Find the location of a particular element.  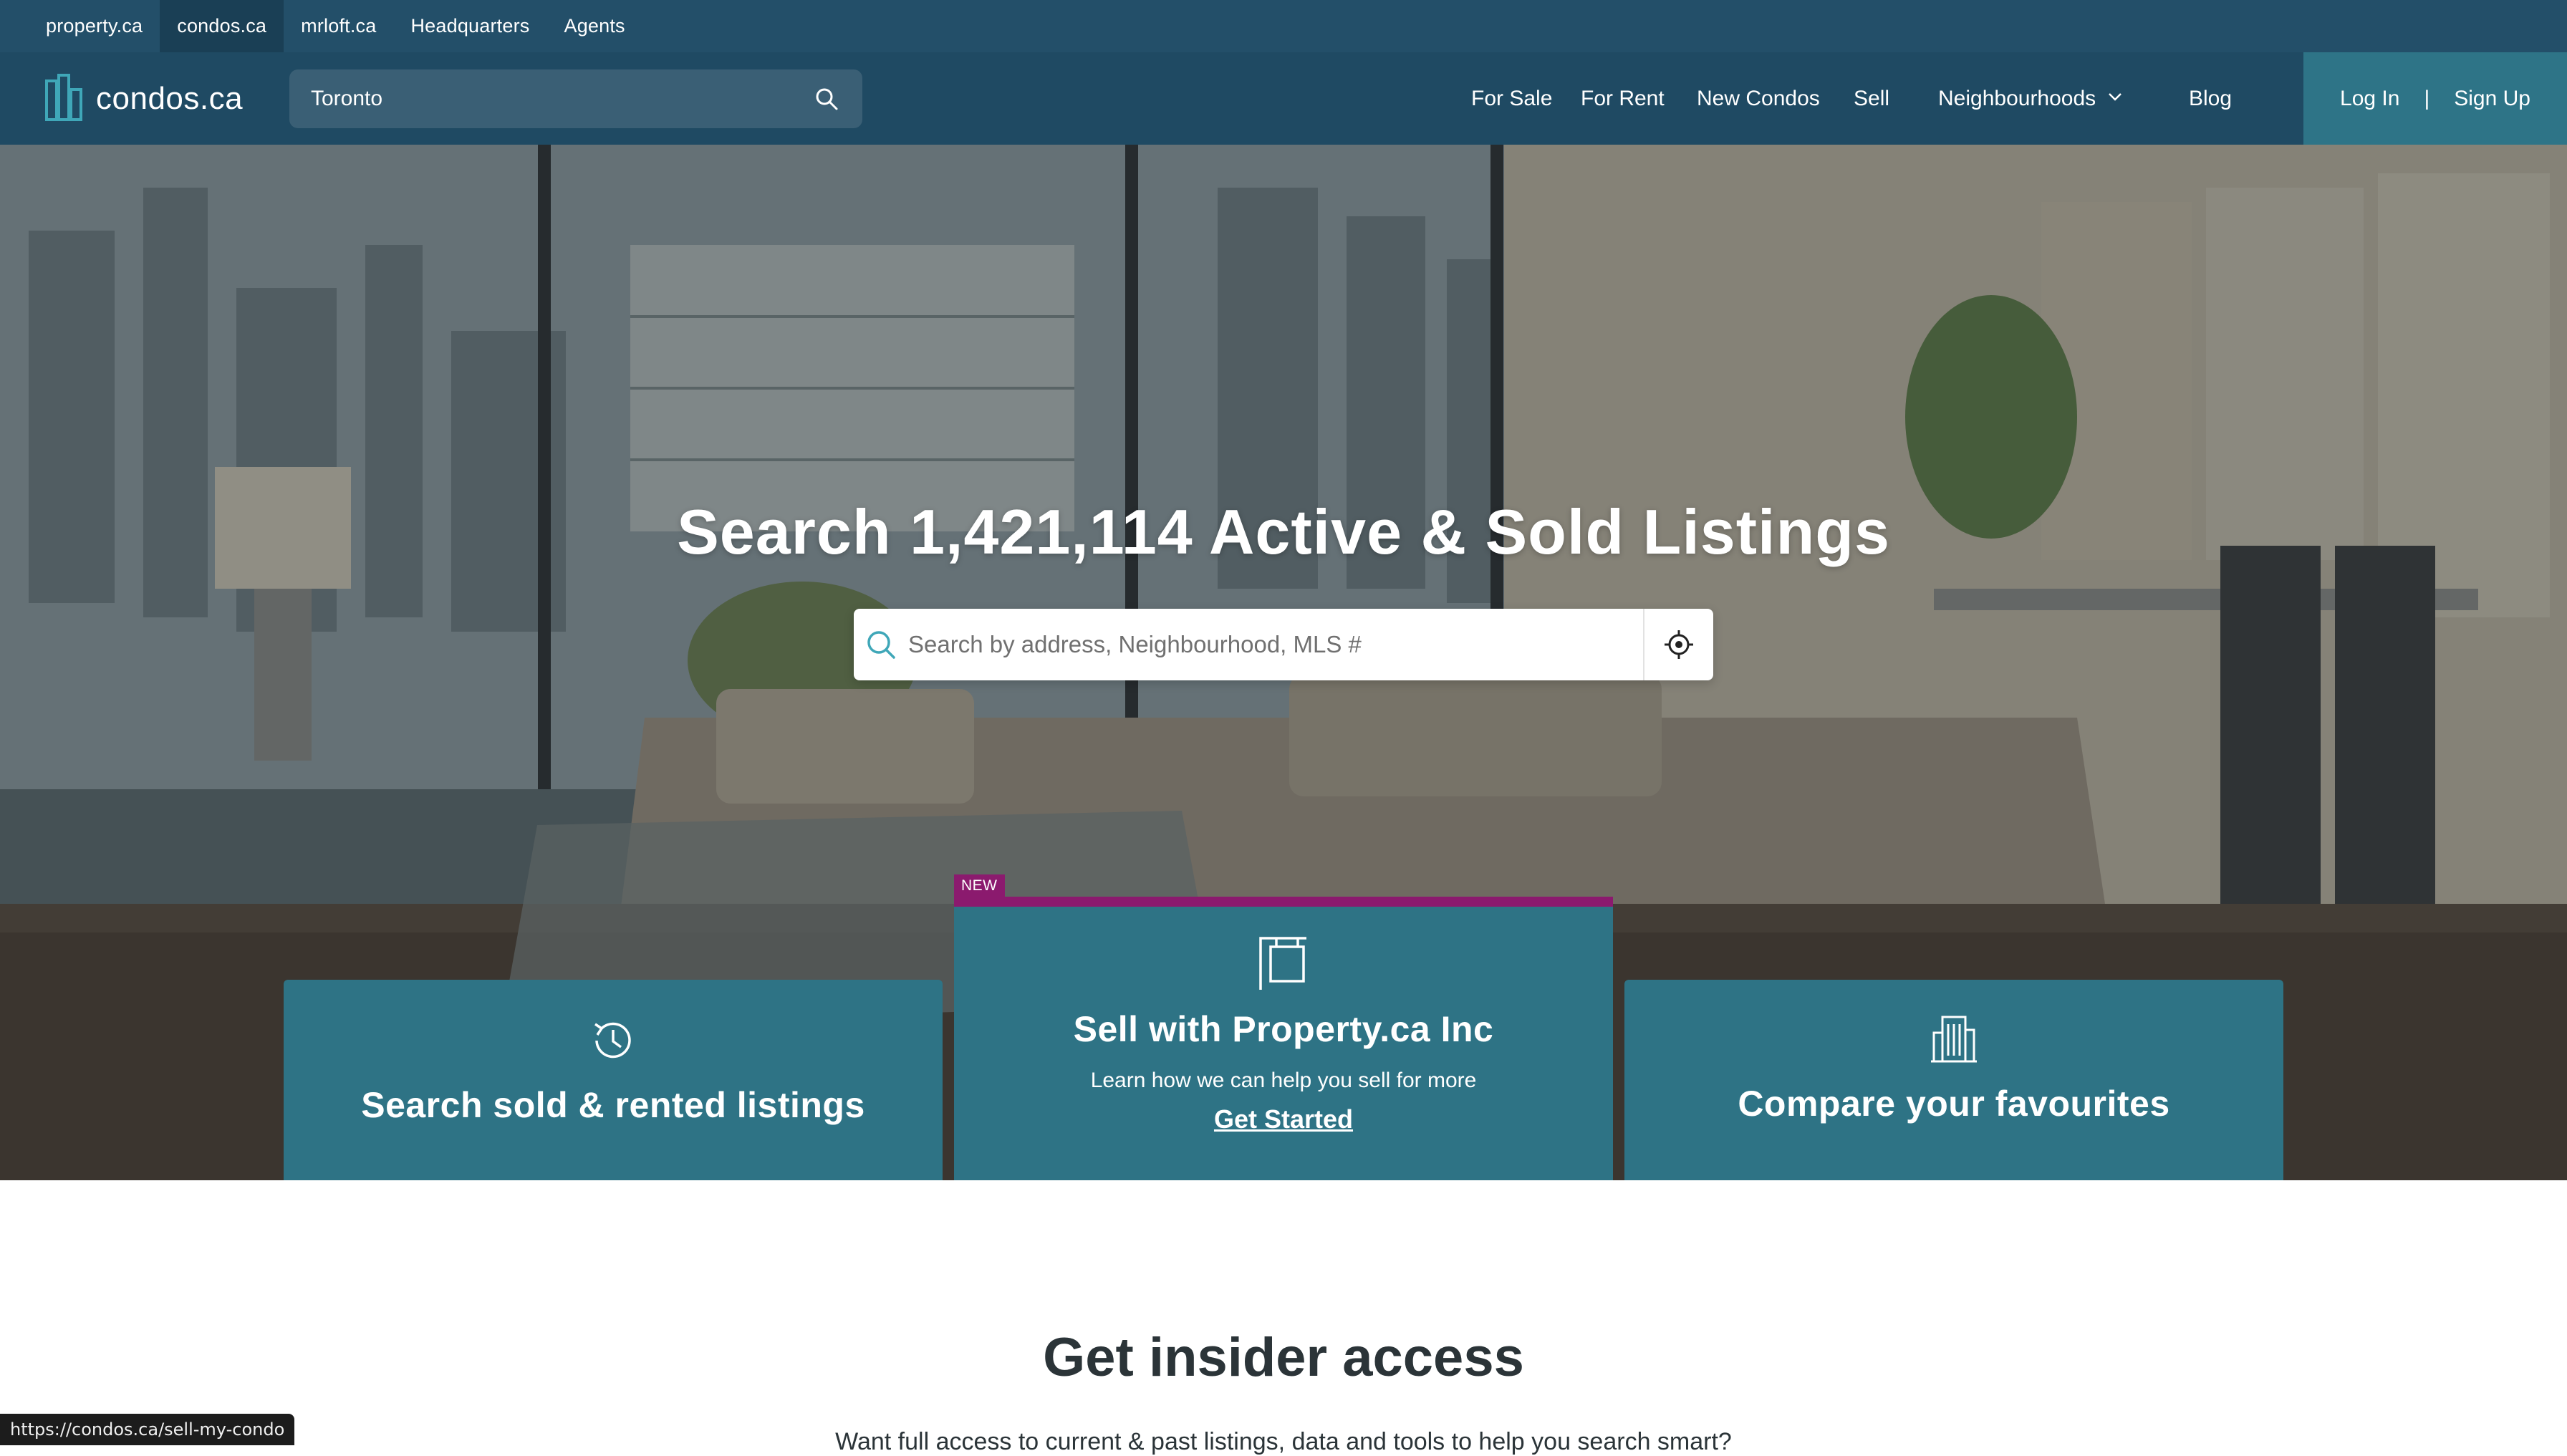

nav-sell: Sell is located at coordinates (1871, 99).